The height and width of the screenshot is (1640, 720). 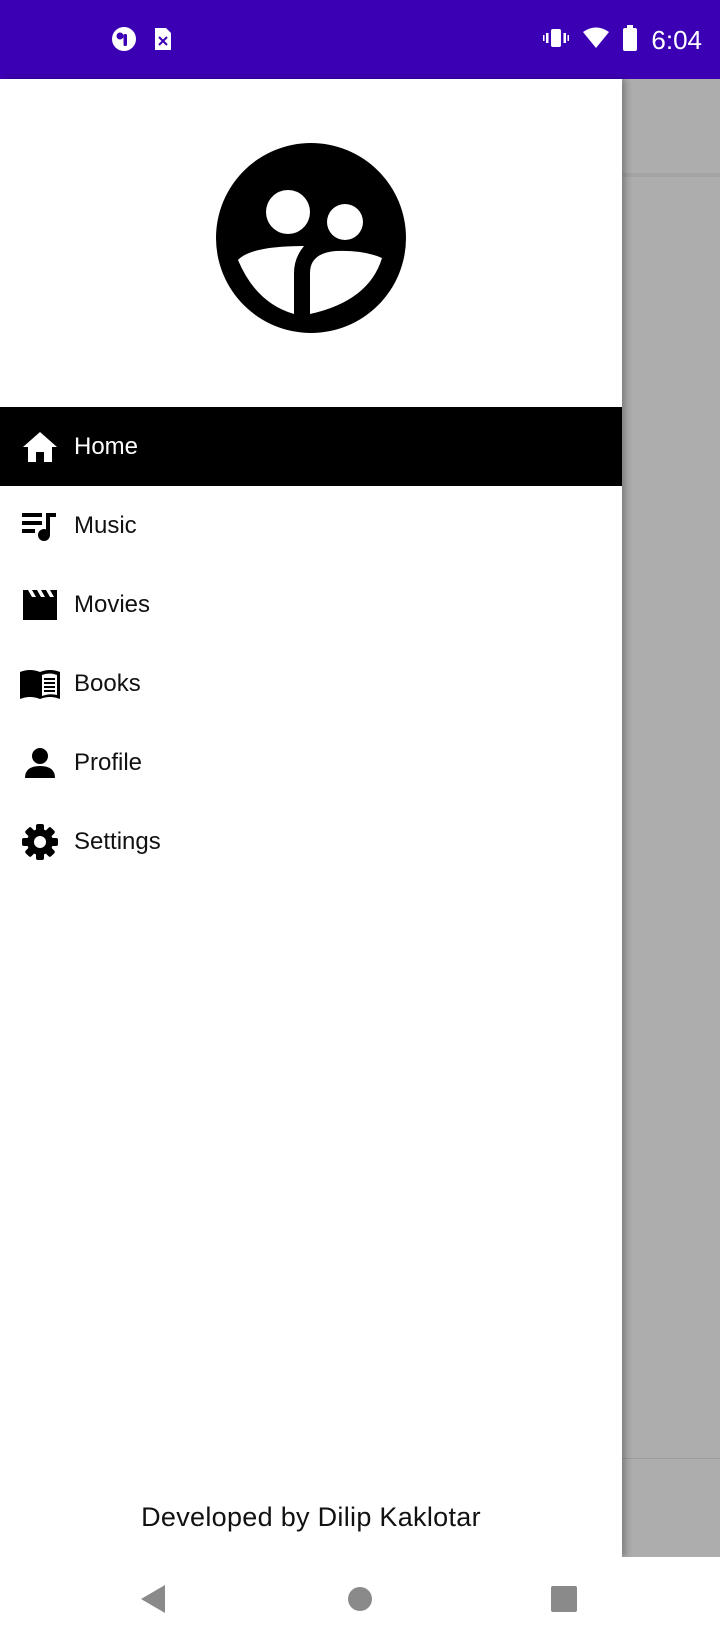 I want to click on system-nav-bar, so click(x=360, y=1598).